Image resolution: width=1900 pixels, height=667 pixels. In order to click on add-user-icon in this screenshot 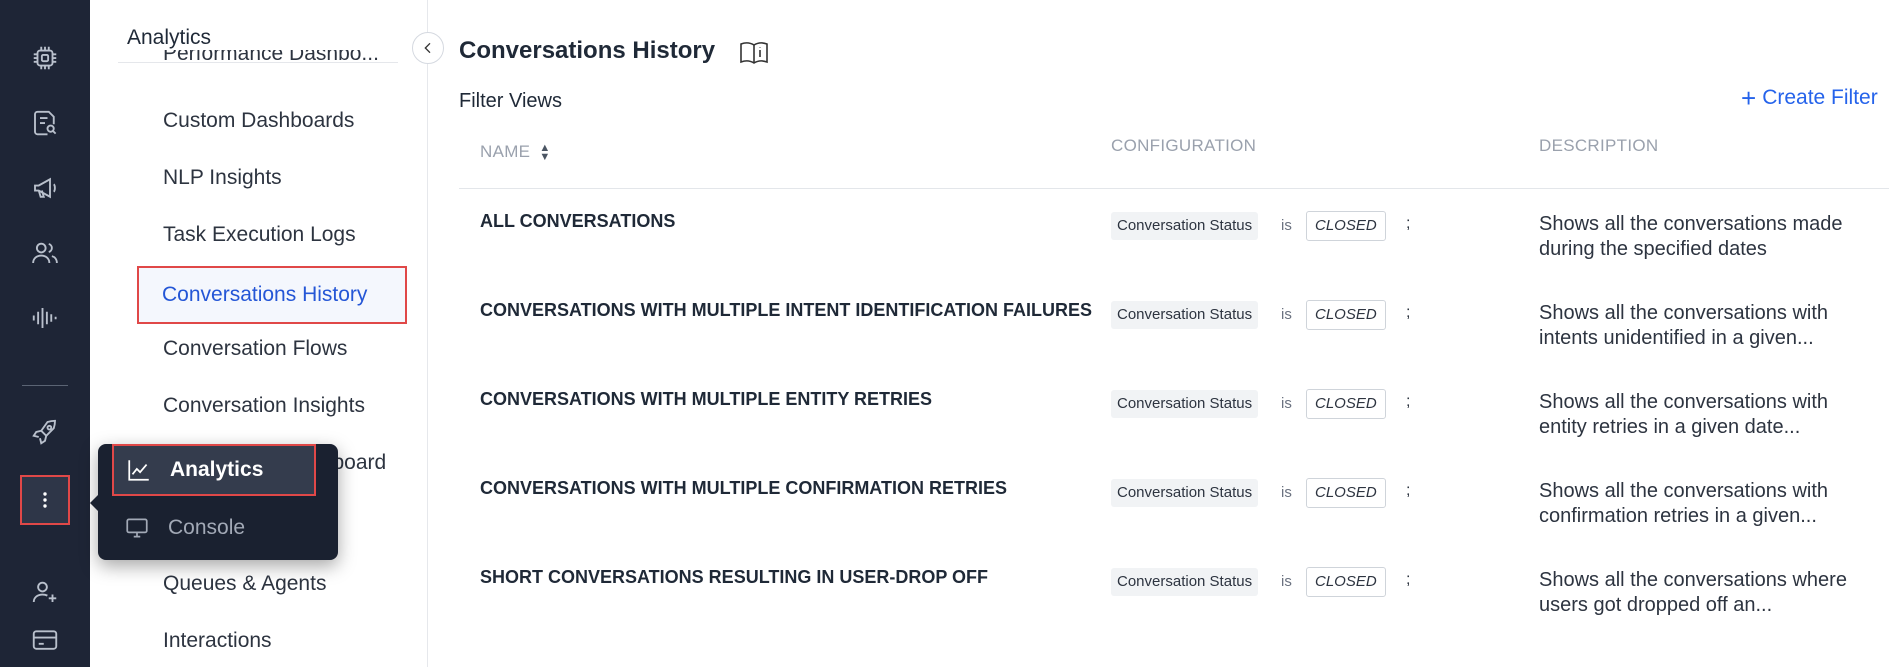, I will do `click(45, 592)`.